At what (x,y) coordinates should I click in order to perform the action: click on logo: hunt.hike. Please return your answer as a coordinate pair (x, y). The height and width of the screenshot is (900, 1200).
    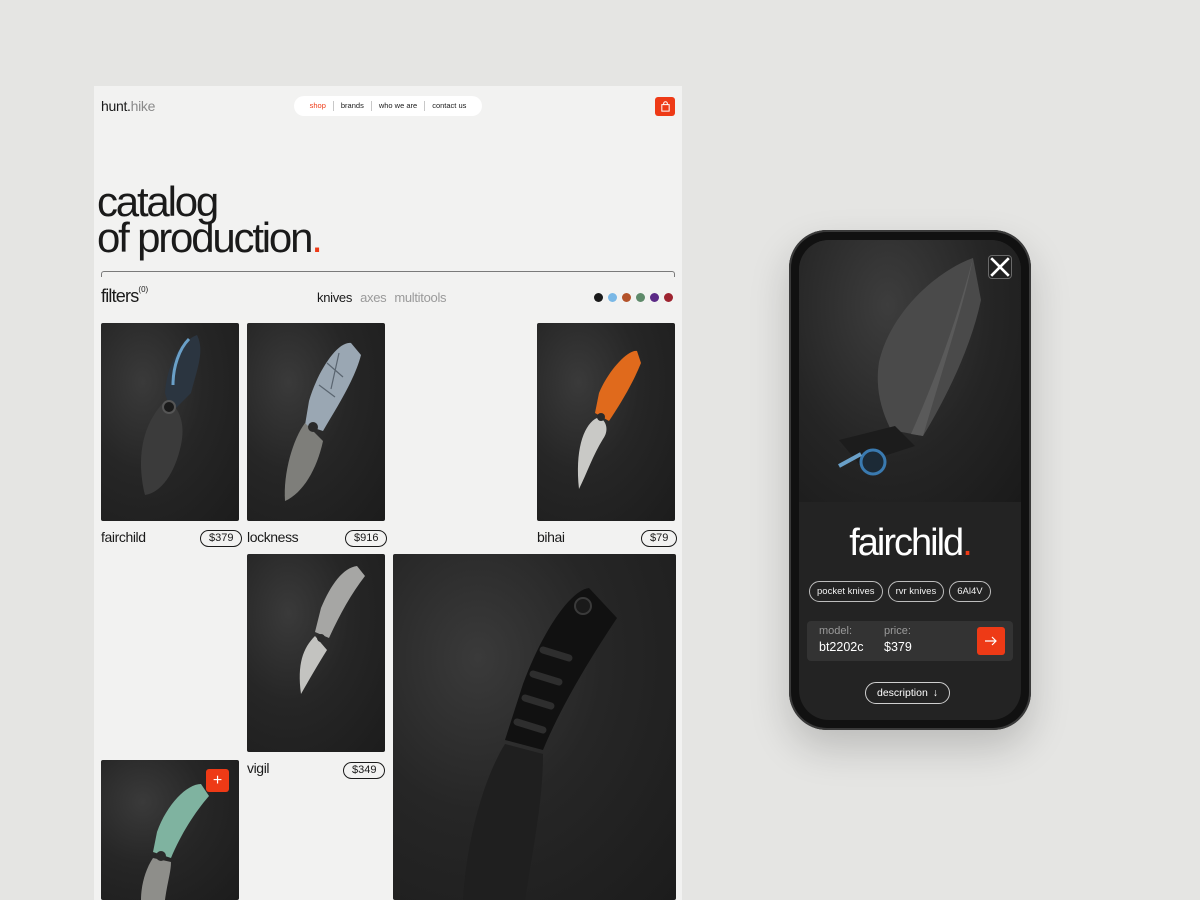
    Looking at the image, I should click on (128, 106).